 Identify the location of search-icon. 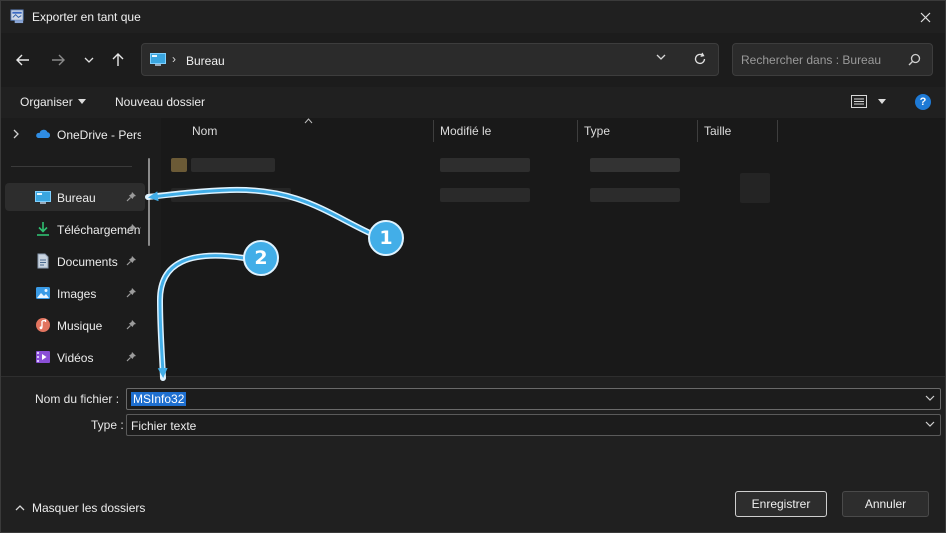
(914, 59).